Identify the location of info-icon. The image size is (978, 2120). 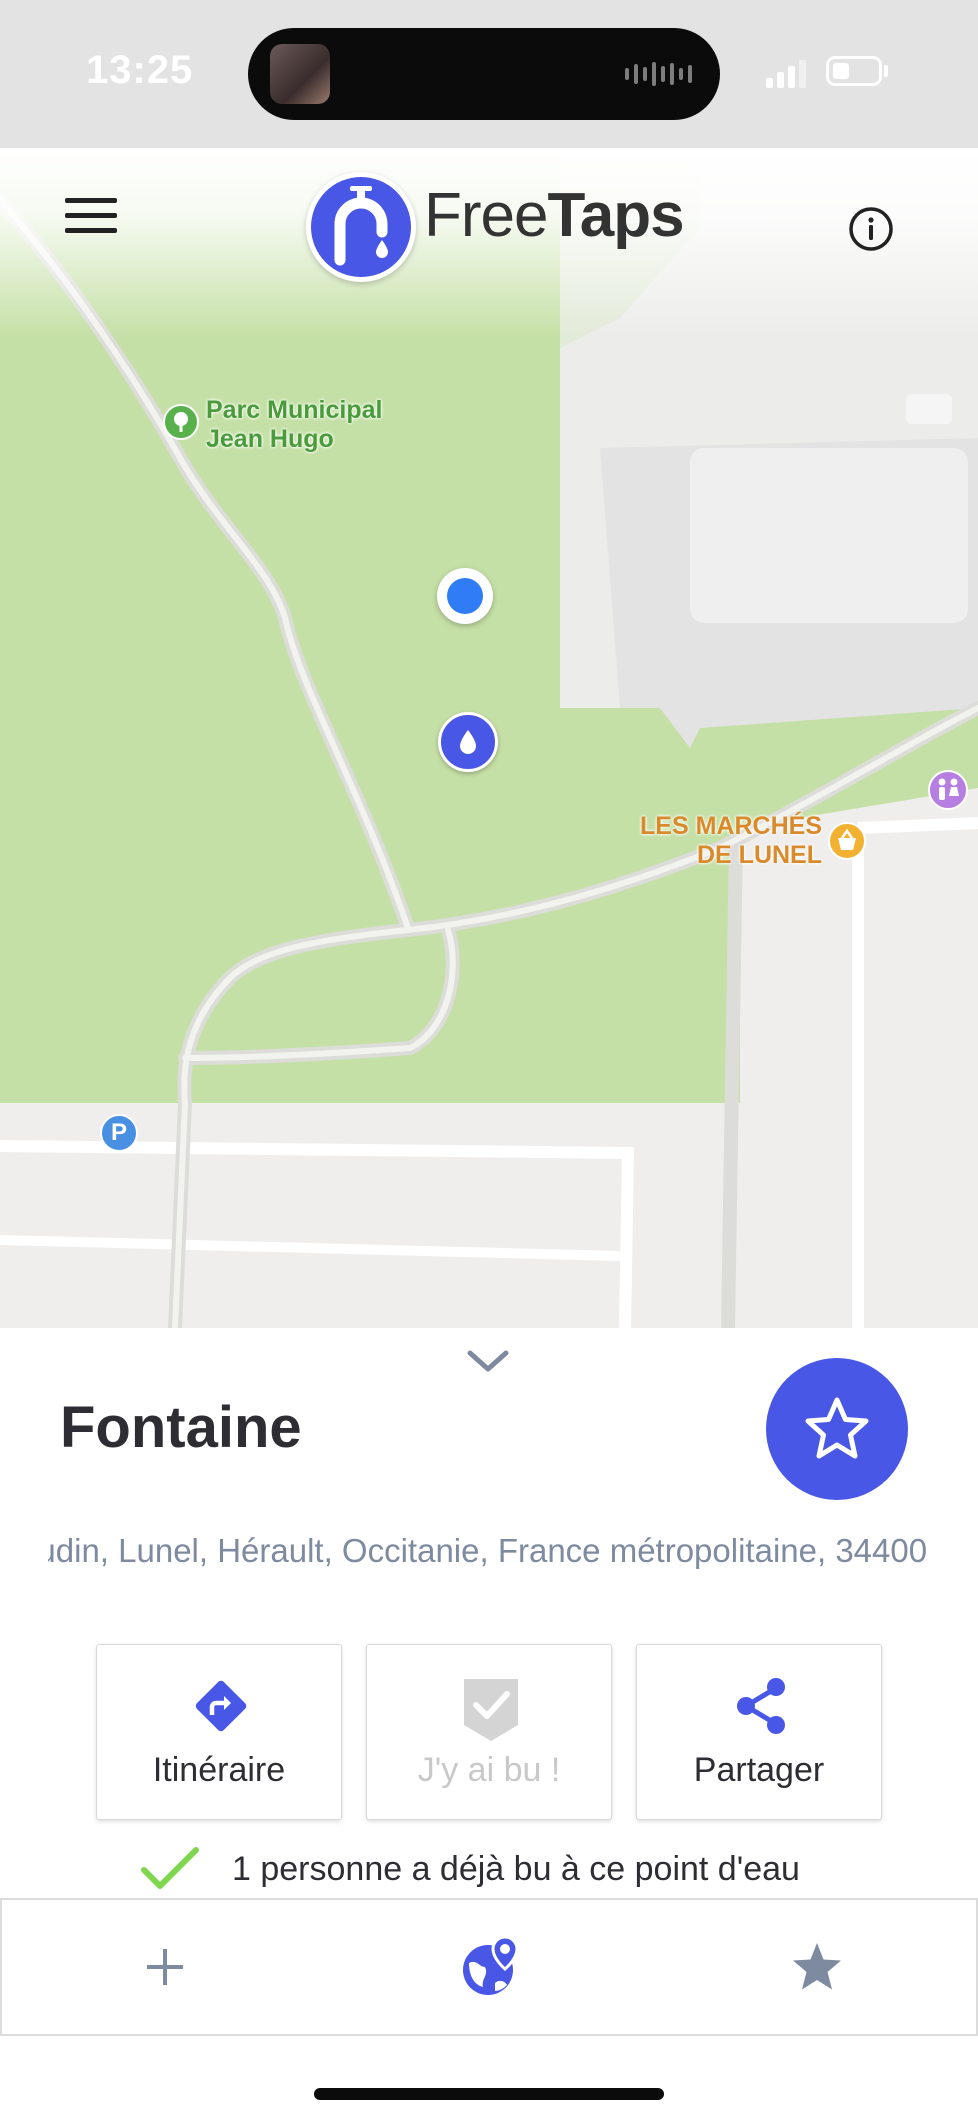
(871, 229).